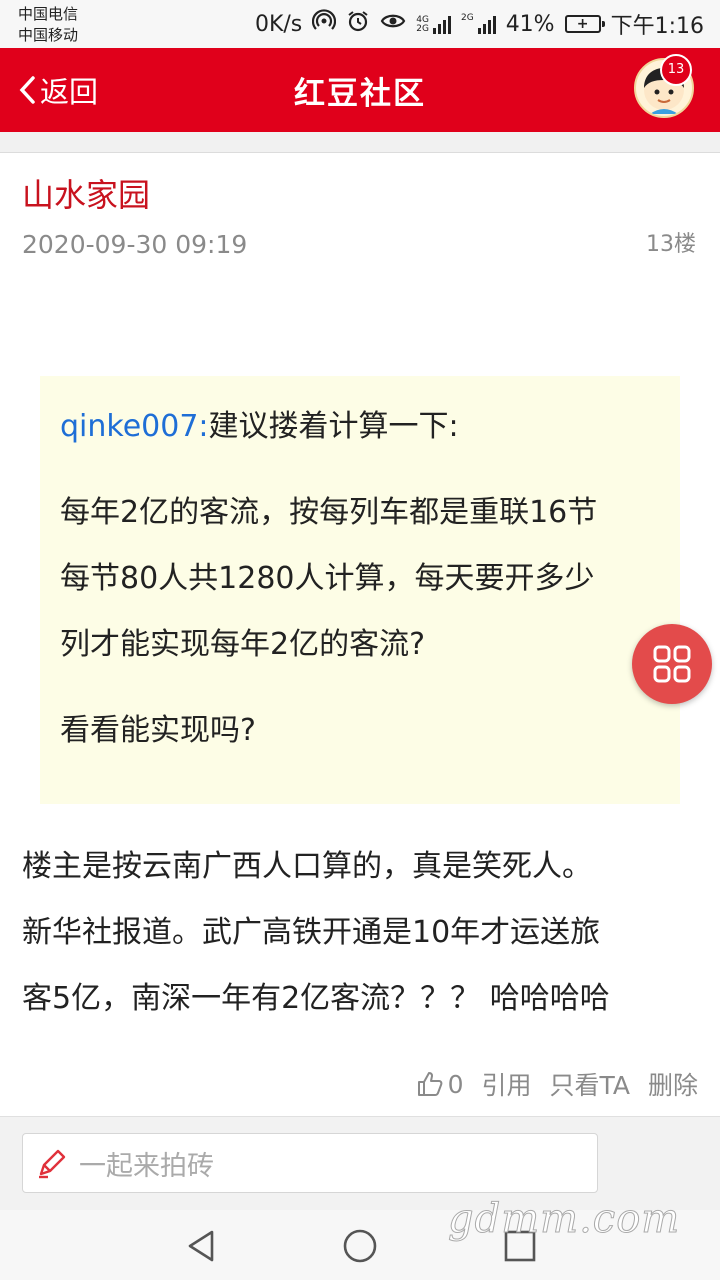 The height and width of the screenshot is (1280, 720). Describe the element at coordinates (657, 26) in the screenshot. I see `clock: 下午1:16` at that location.